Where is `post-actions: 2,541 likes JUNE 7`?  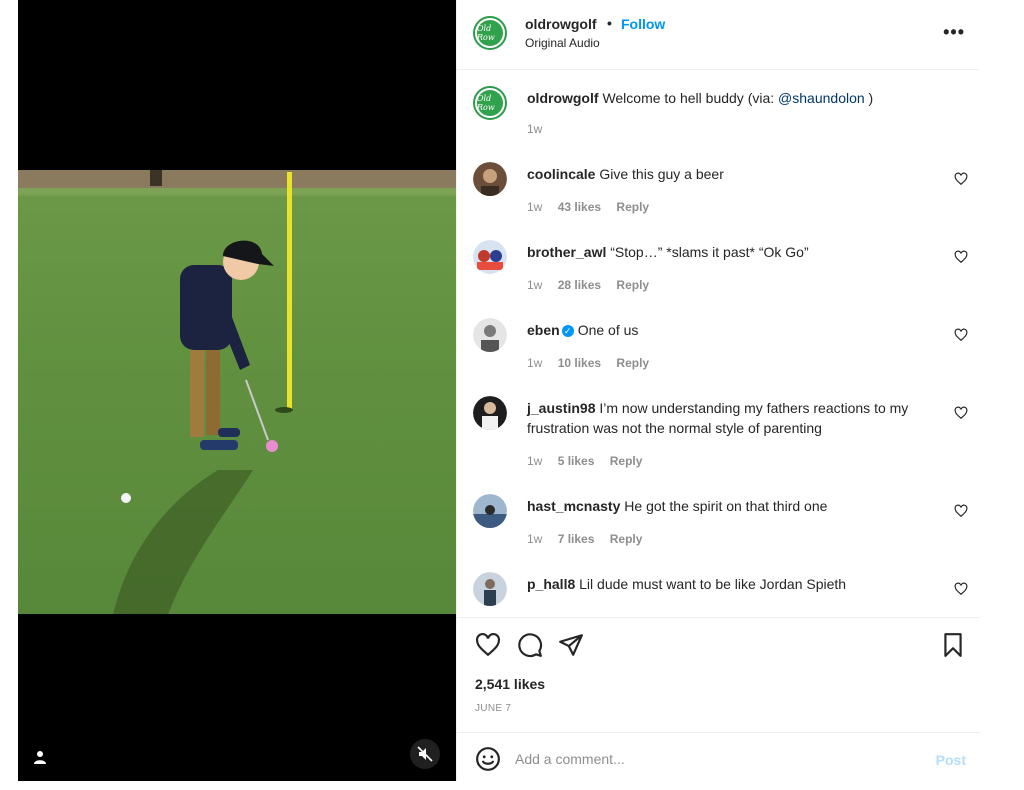 post-actions: 2,541 likes JUNE 7 is located at coordinates (718, 674).